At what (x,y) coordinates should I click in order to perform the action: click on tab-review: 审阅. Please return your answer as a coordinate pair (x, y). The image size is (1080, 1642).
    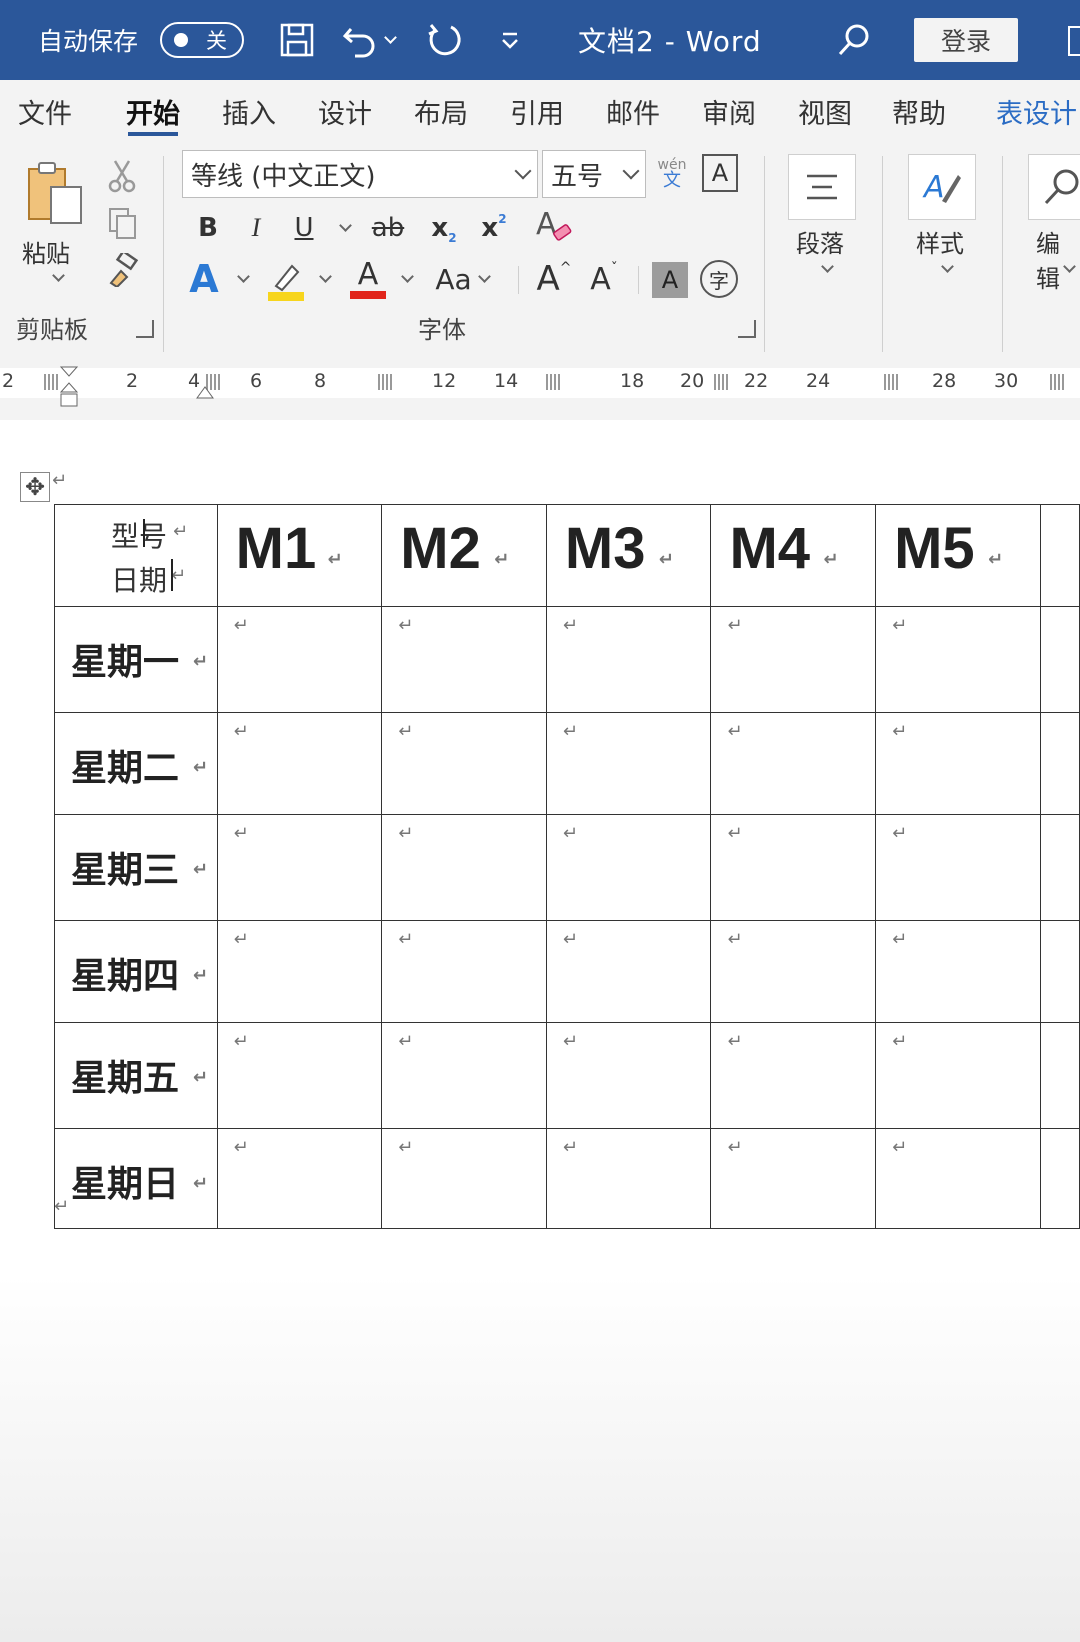
    Looking at the image, I should click on (729, 111).